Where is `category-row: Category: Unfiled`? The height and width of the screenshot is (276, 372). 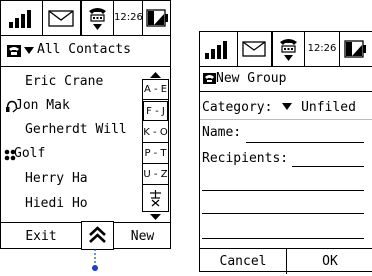
category-row: Category: Unfiled is located at coordinates (287, 109).